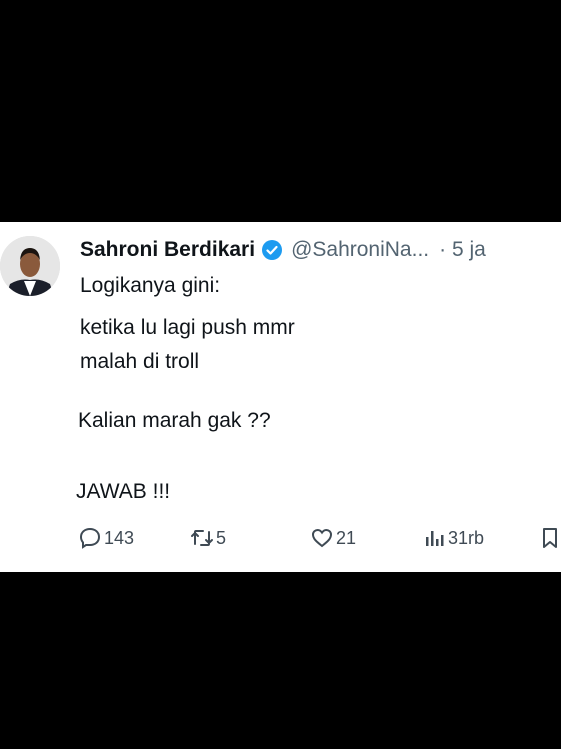 The image size is (561, 749). I want to click on avatar, so click(30, 266).